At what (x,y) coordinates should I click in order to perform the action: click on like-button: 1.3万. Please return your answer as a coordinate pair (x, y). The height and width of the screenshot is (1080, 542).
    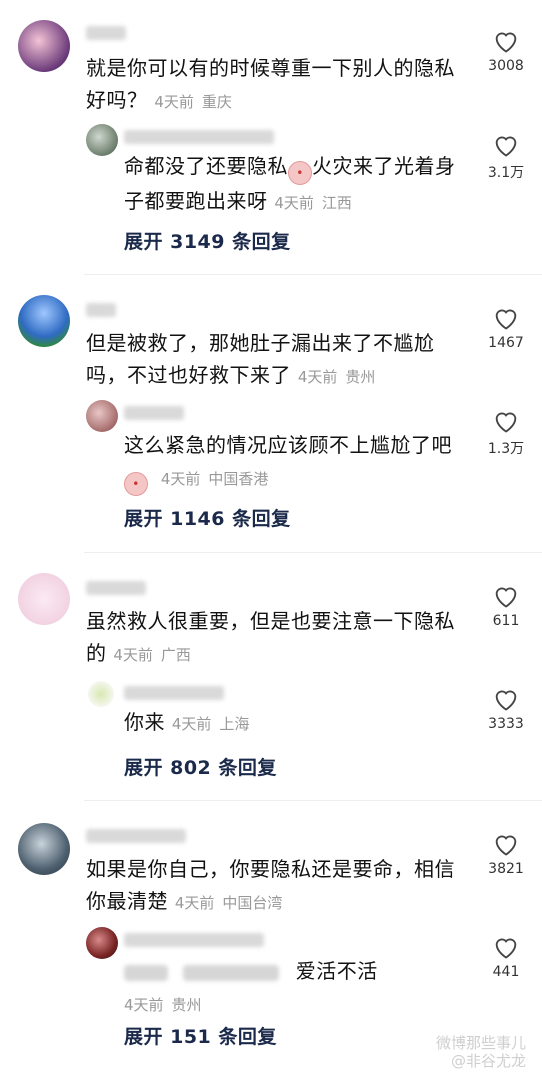
    Looking at the image, I should click on (506, 433).